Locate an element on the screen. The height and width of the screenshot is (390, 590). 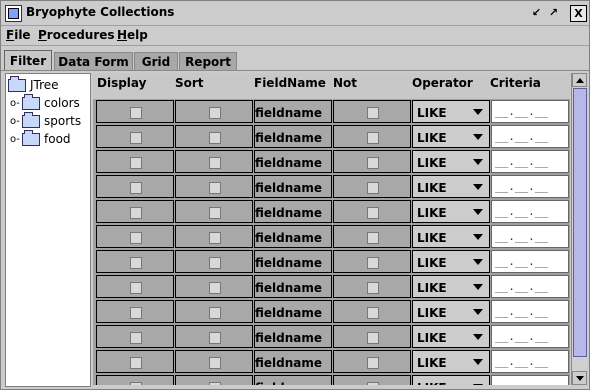
tree-node-colors: o- colors is located at coordinates (45, 102).